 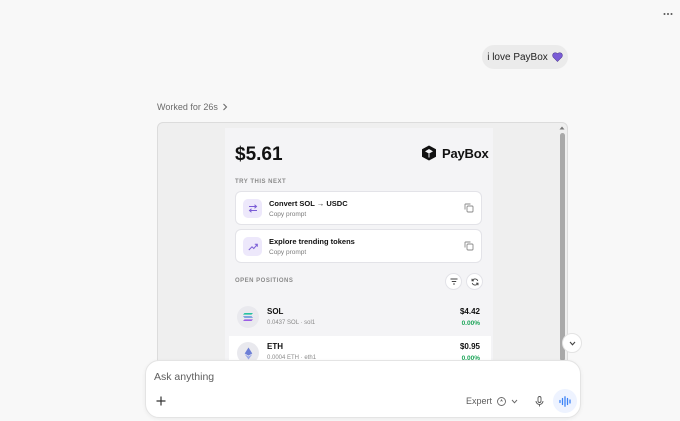 I want to click on balance-amount: $5.61, so click(x=259, y=154).